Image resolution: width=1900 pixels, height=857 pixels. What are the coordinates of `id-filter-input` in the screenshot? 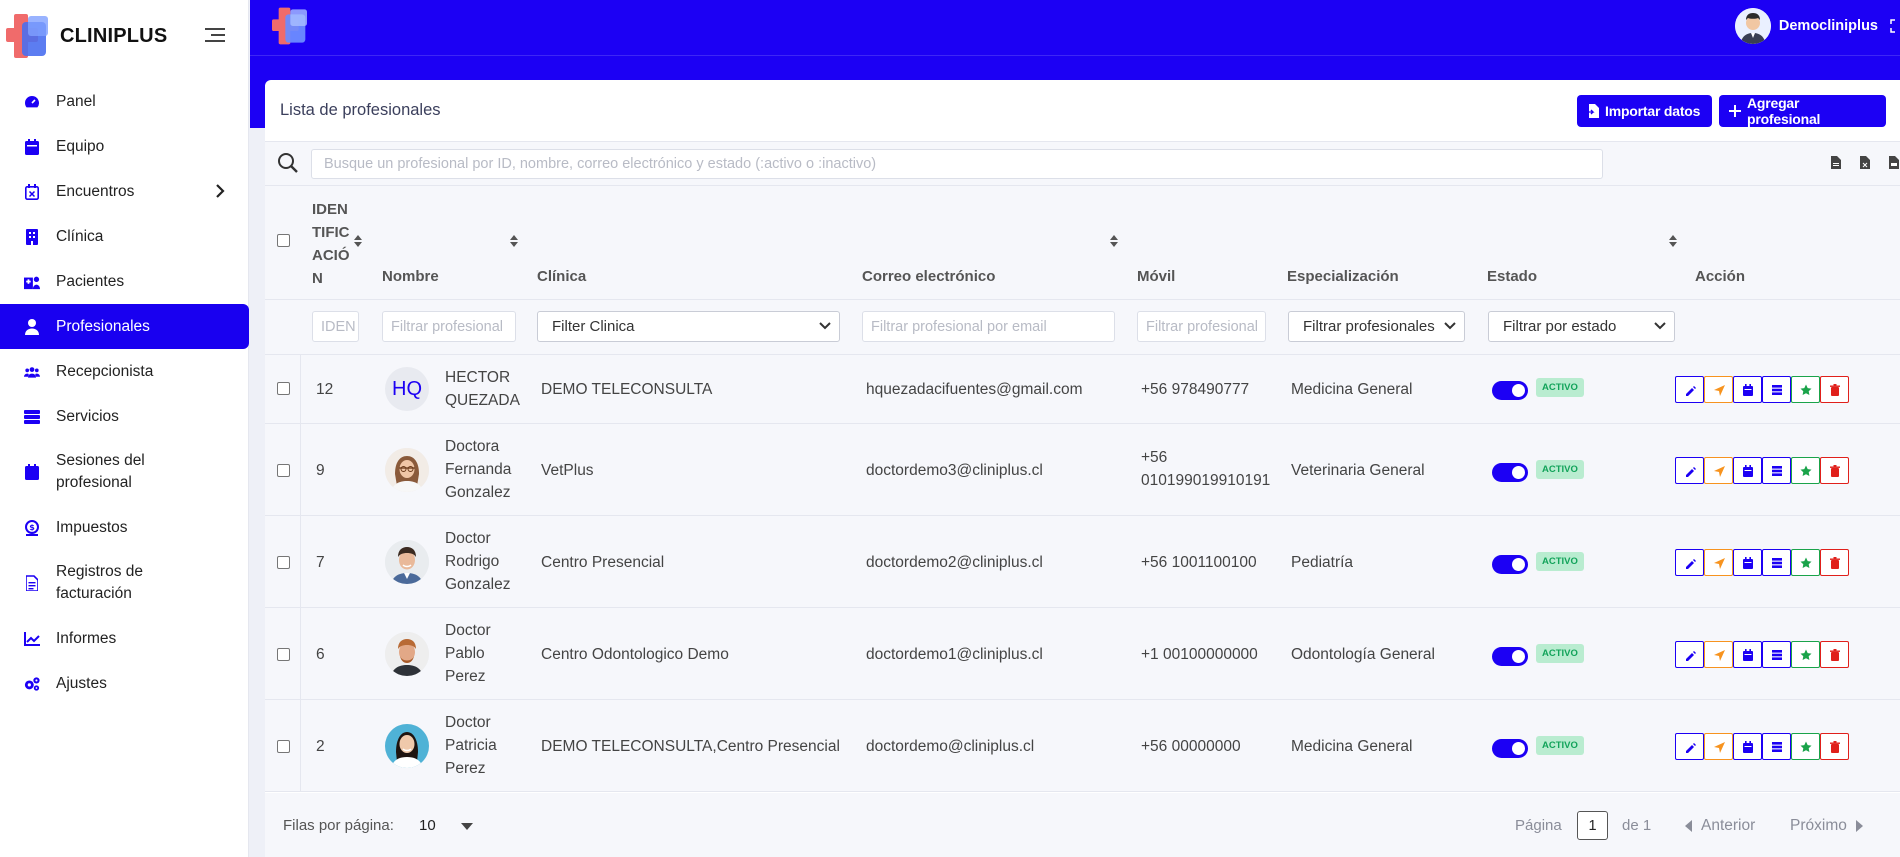 It's located at (335, 326).